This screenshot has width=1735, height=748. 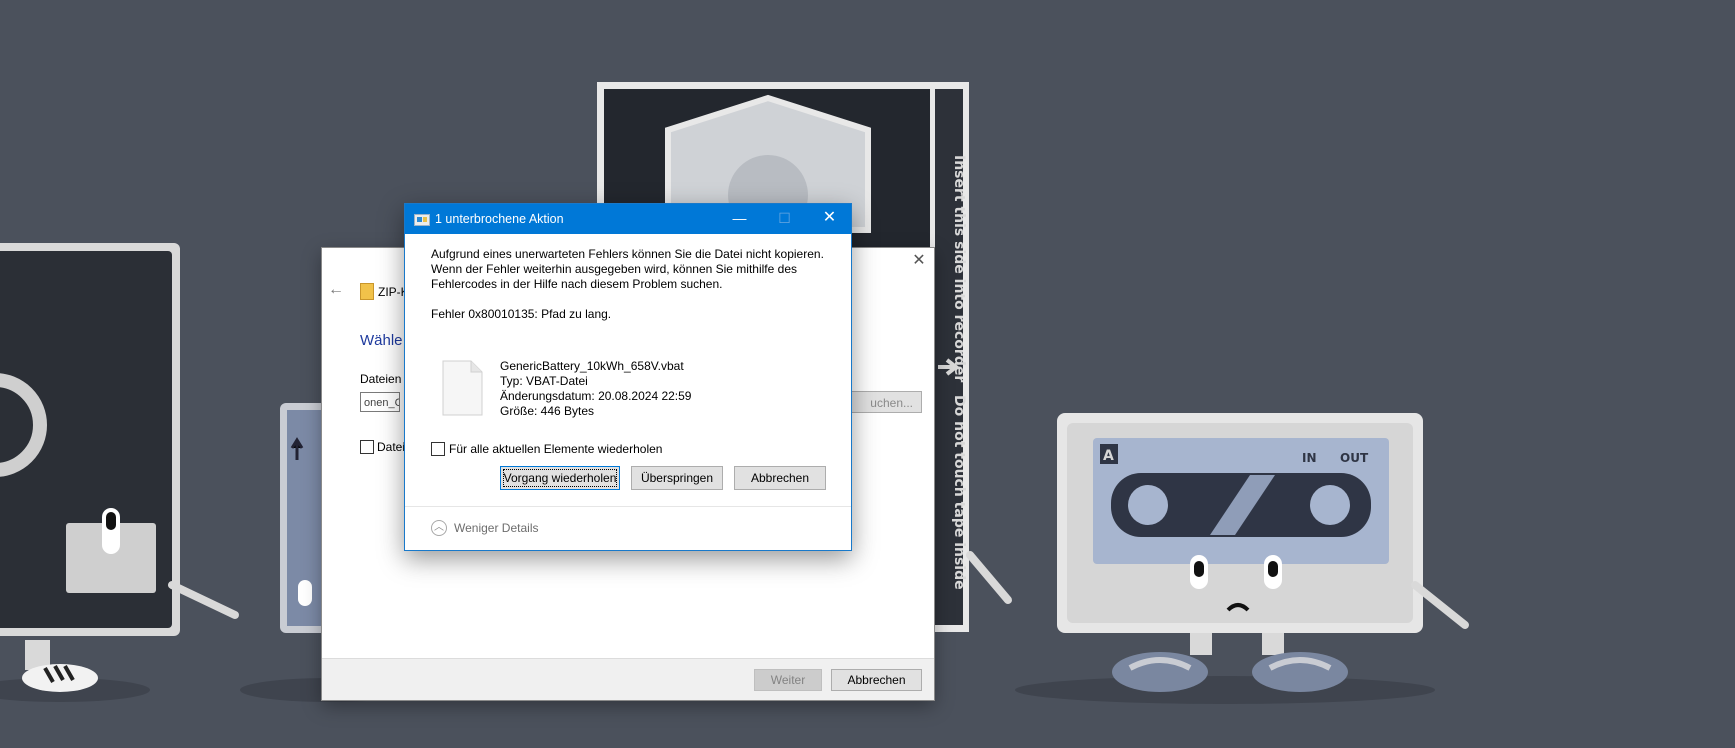 What do you see at coordinates (367, 447) in the screenshot?
I see `show-files-checkbox` at bounding box center [367, 447].